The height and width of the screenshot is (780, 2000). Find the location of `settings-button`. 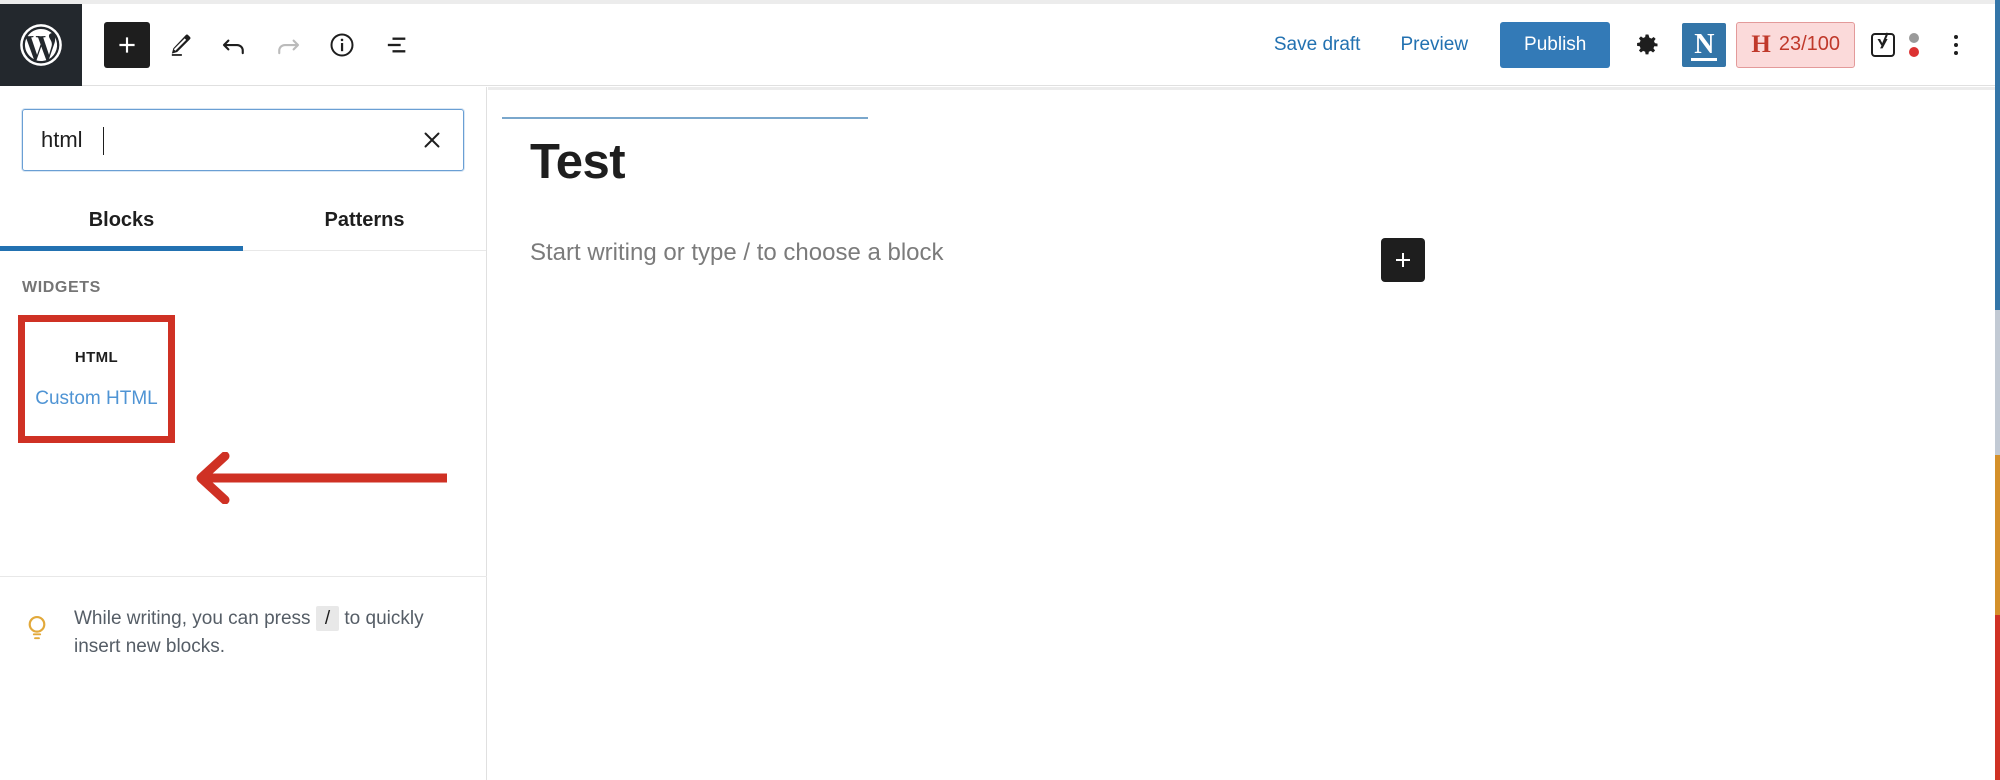

settings-button is located at coordinates (1647, 45).